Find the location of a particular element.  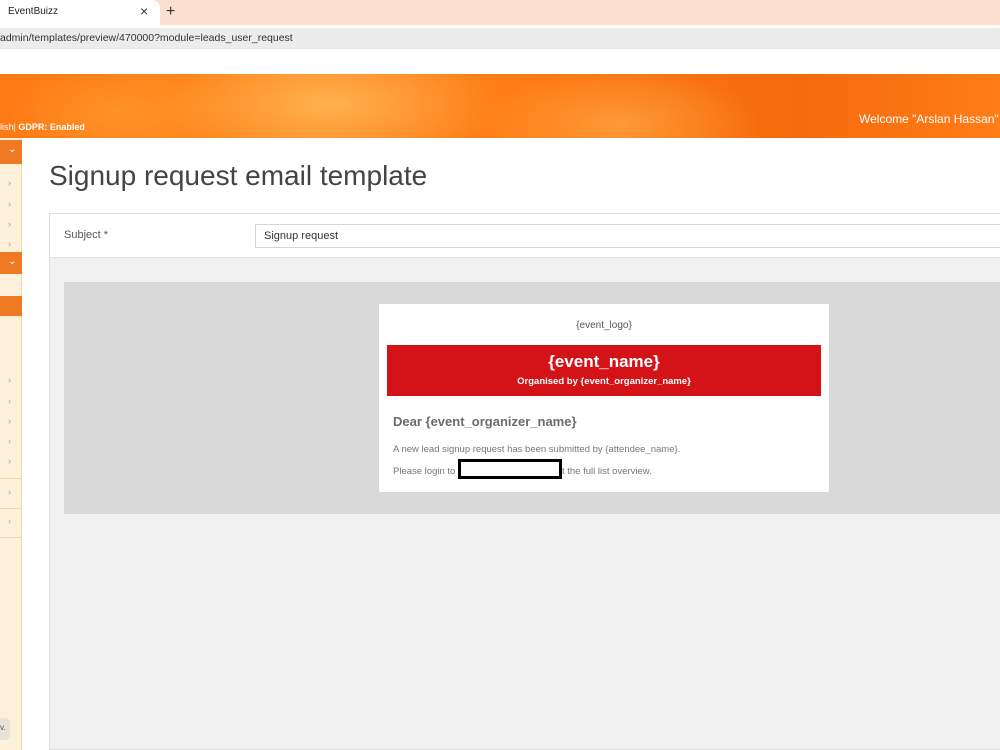

new-tab-icon: + is located at coordinates (170, 12).